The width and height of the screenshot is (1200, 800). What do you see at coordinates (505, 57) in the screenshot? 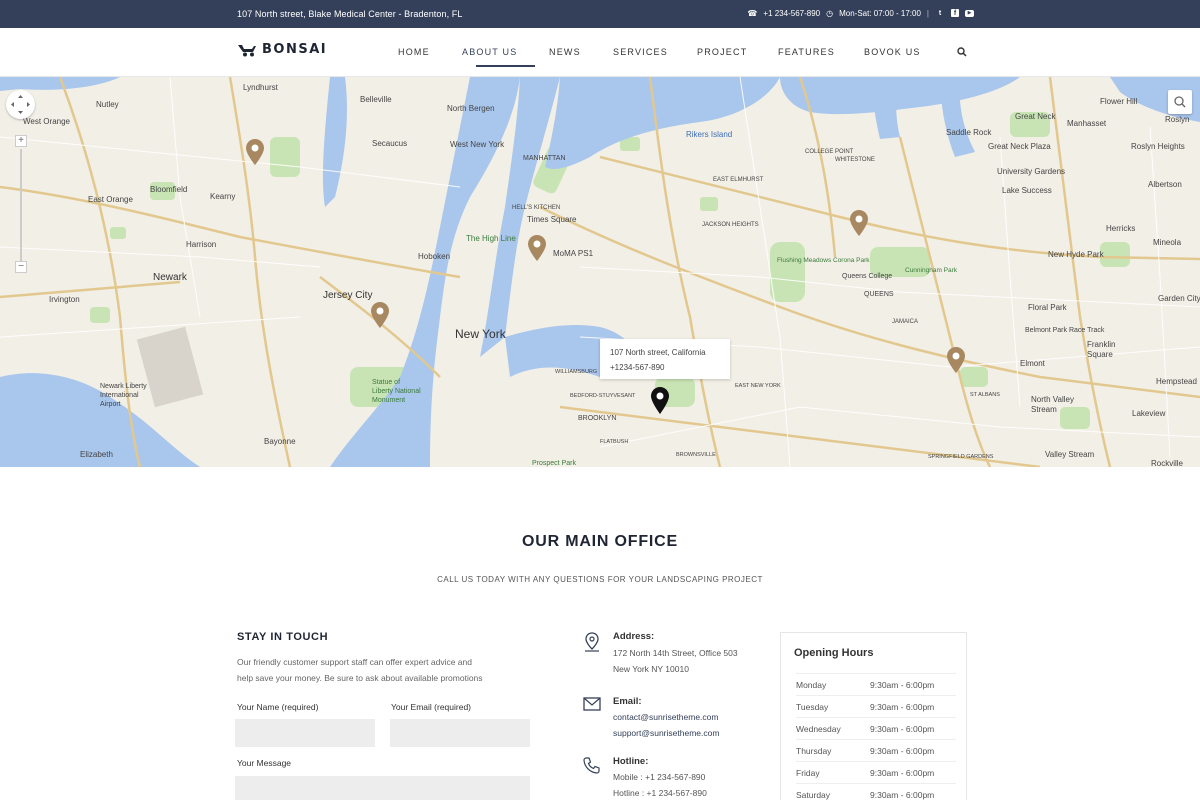
I see `nav-item-about-us: ABOUT US` at bounding box center [505, 57].